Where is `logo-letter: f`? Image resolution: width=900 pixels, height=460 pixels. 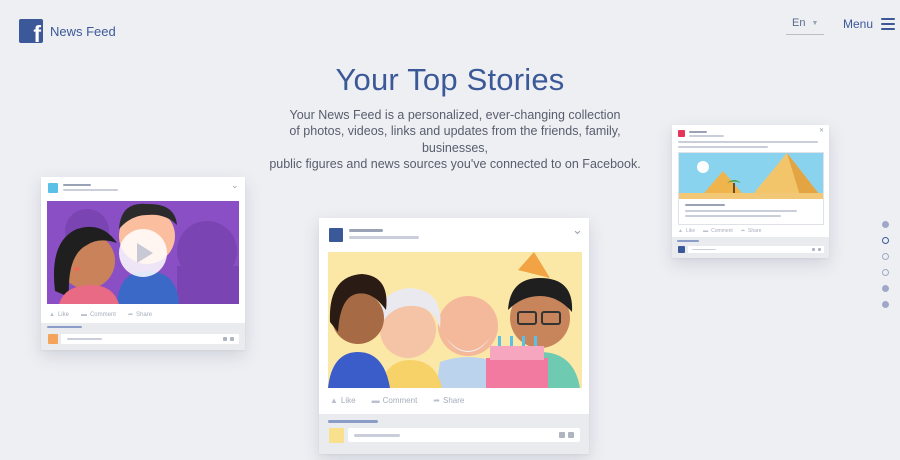 logo-letter: f is located at coordinates (37, 32).